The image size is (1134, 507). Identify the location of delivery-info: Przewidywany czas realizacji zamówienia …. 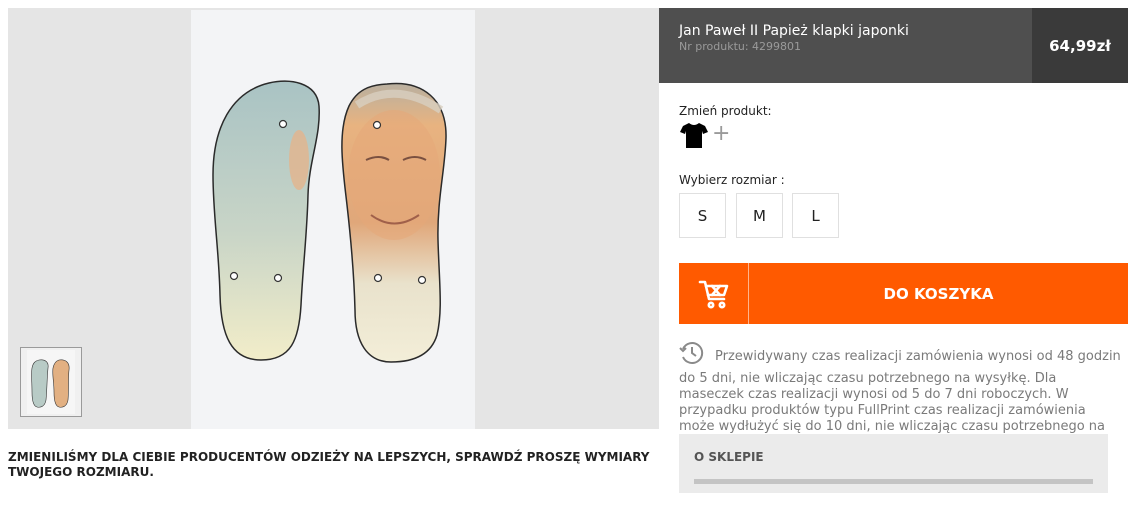
(901, 387).